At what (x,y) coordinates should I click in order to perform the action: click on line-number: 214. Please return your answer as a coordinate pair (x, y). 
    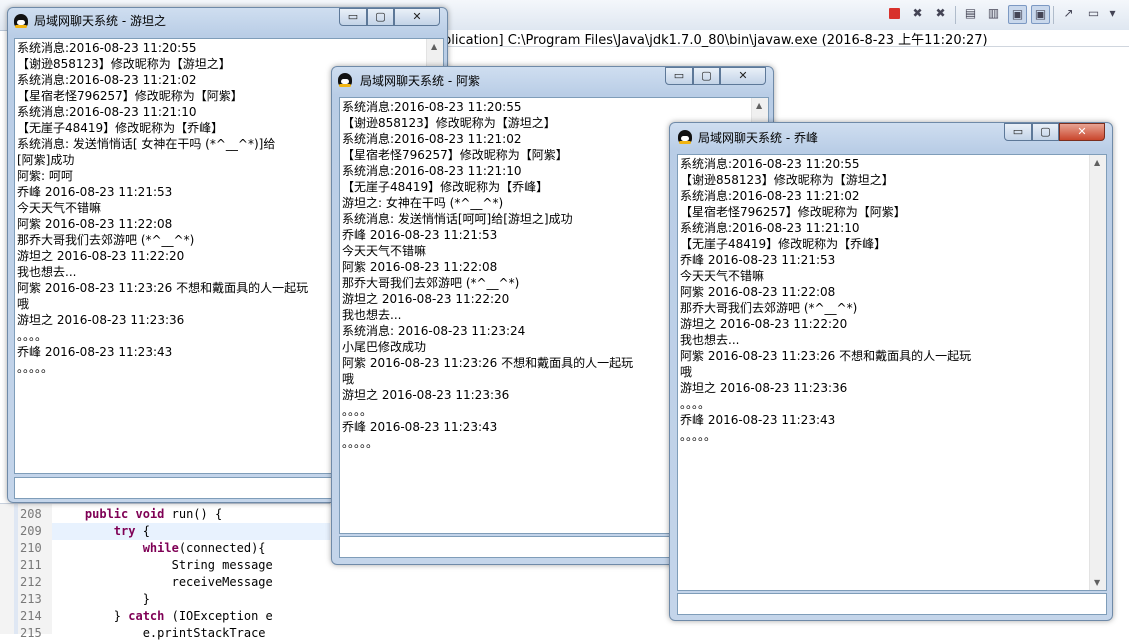
    Looking at the image, I should click on (31, 616).